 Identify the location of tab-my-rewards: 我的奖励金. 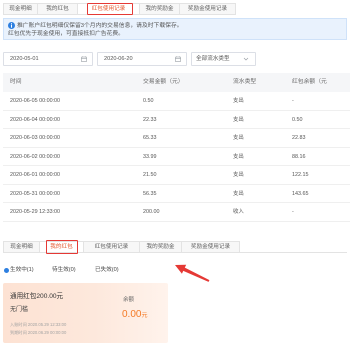
(159, 9).